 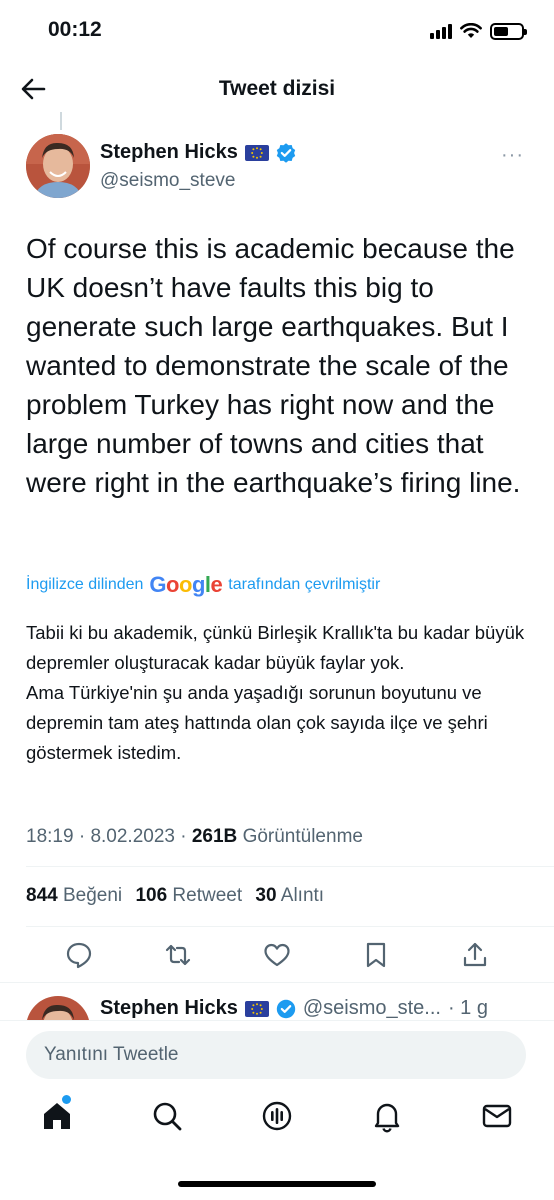 What do you see at coordinates (167, 1116) in the screenshot?
I see `search-icon` at bounding box center [167, 1116].